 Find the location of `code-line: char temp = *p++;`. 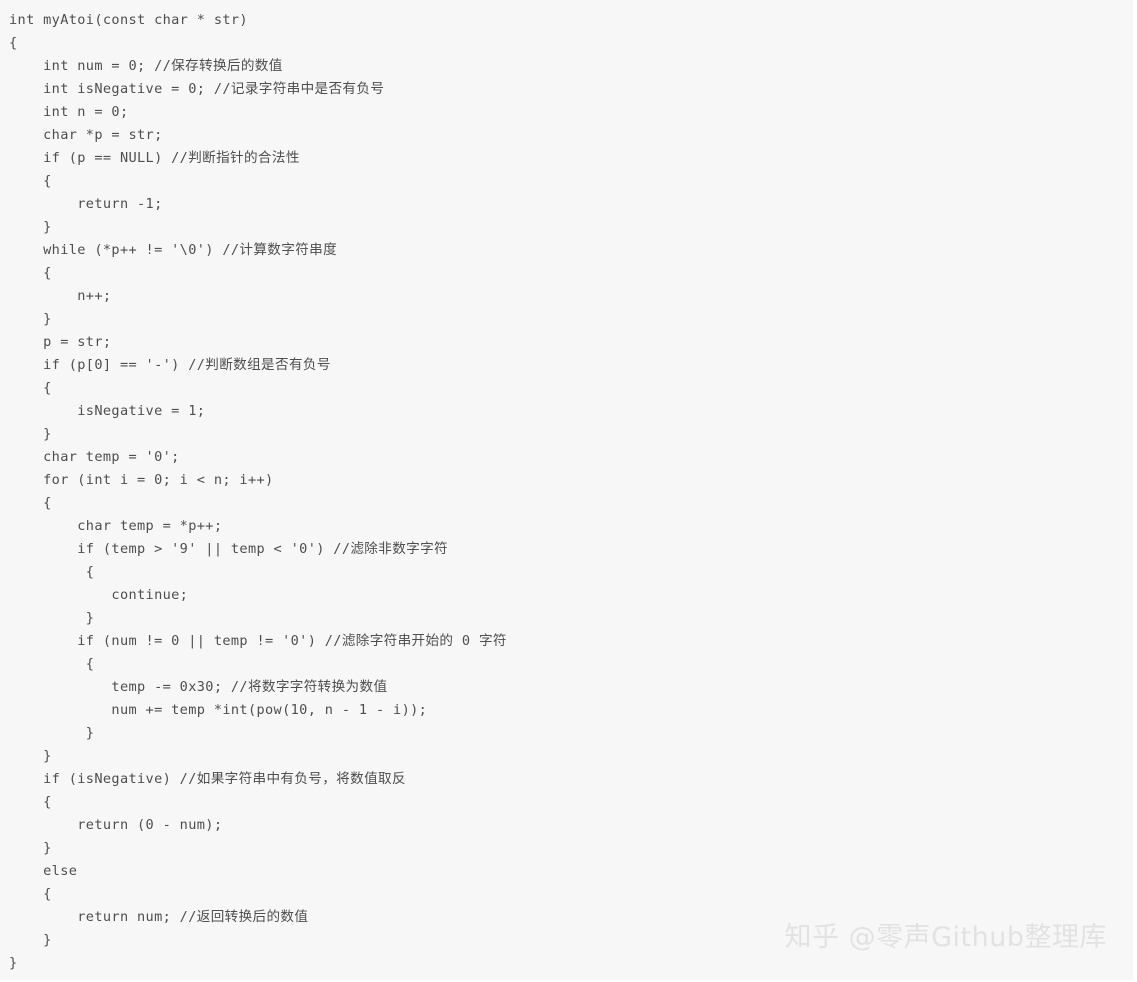

code-line: char temp = *p++; is located at coordinates (116, 526).